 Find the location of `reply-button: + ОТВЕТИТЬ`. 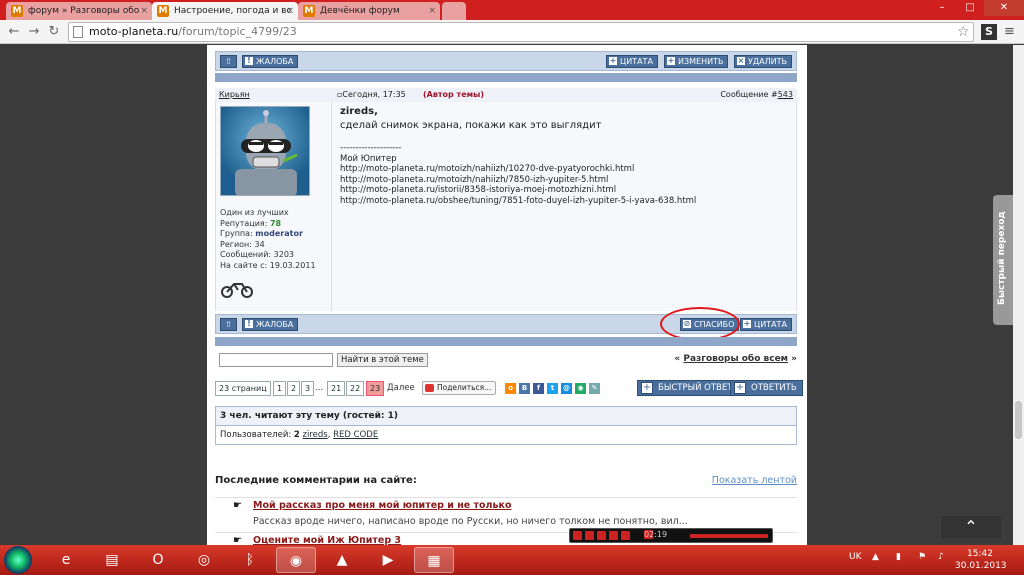

reply-button: + ОТВЕТИТЬ is located at coordinates (766, 388).